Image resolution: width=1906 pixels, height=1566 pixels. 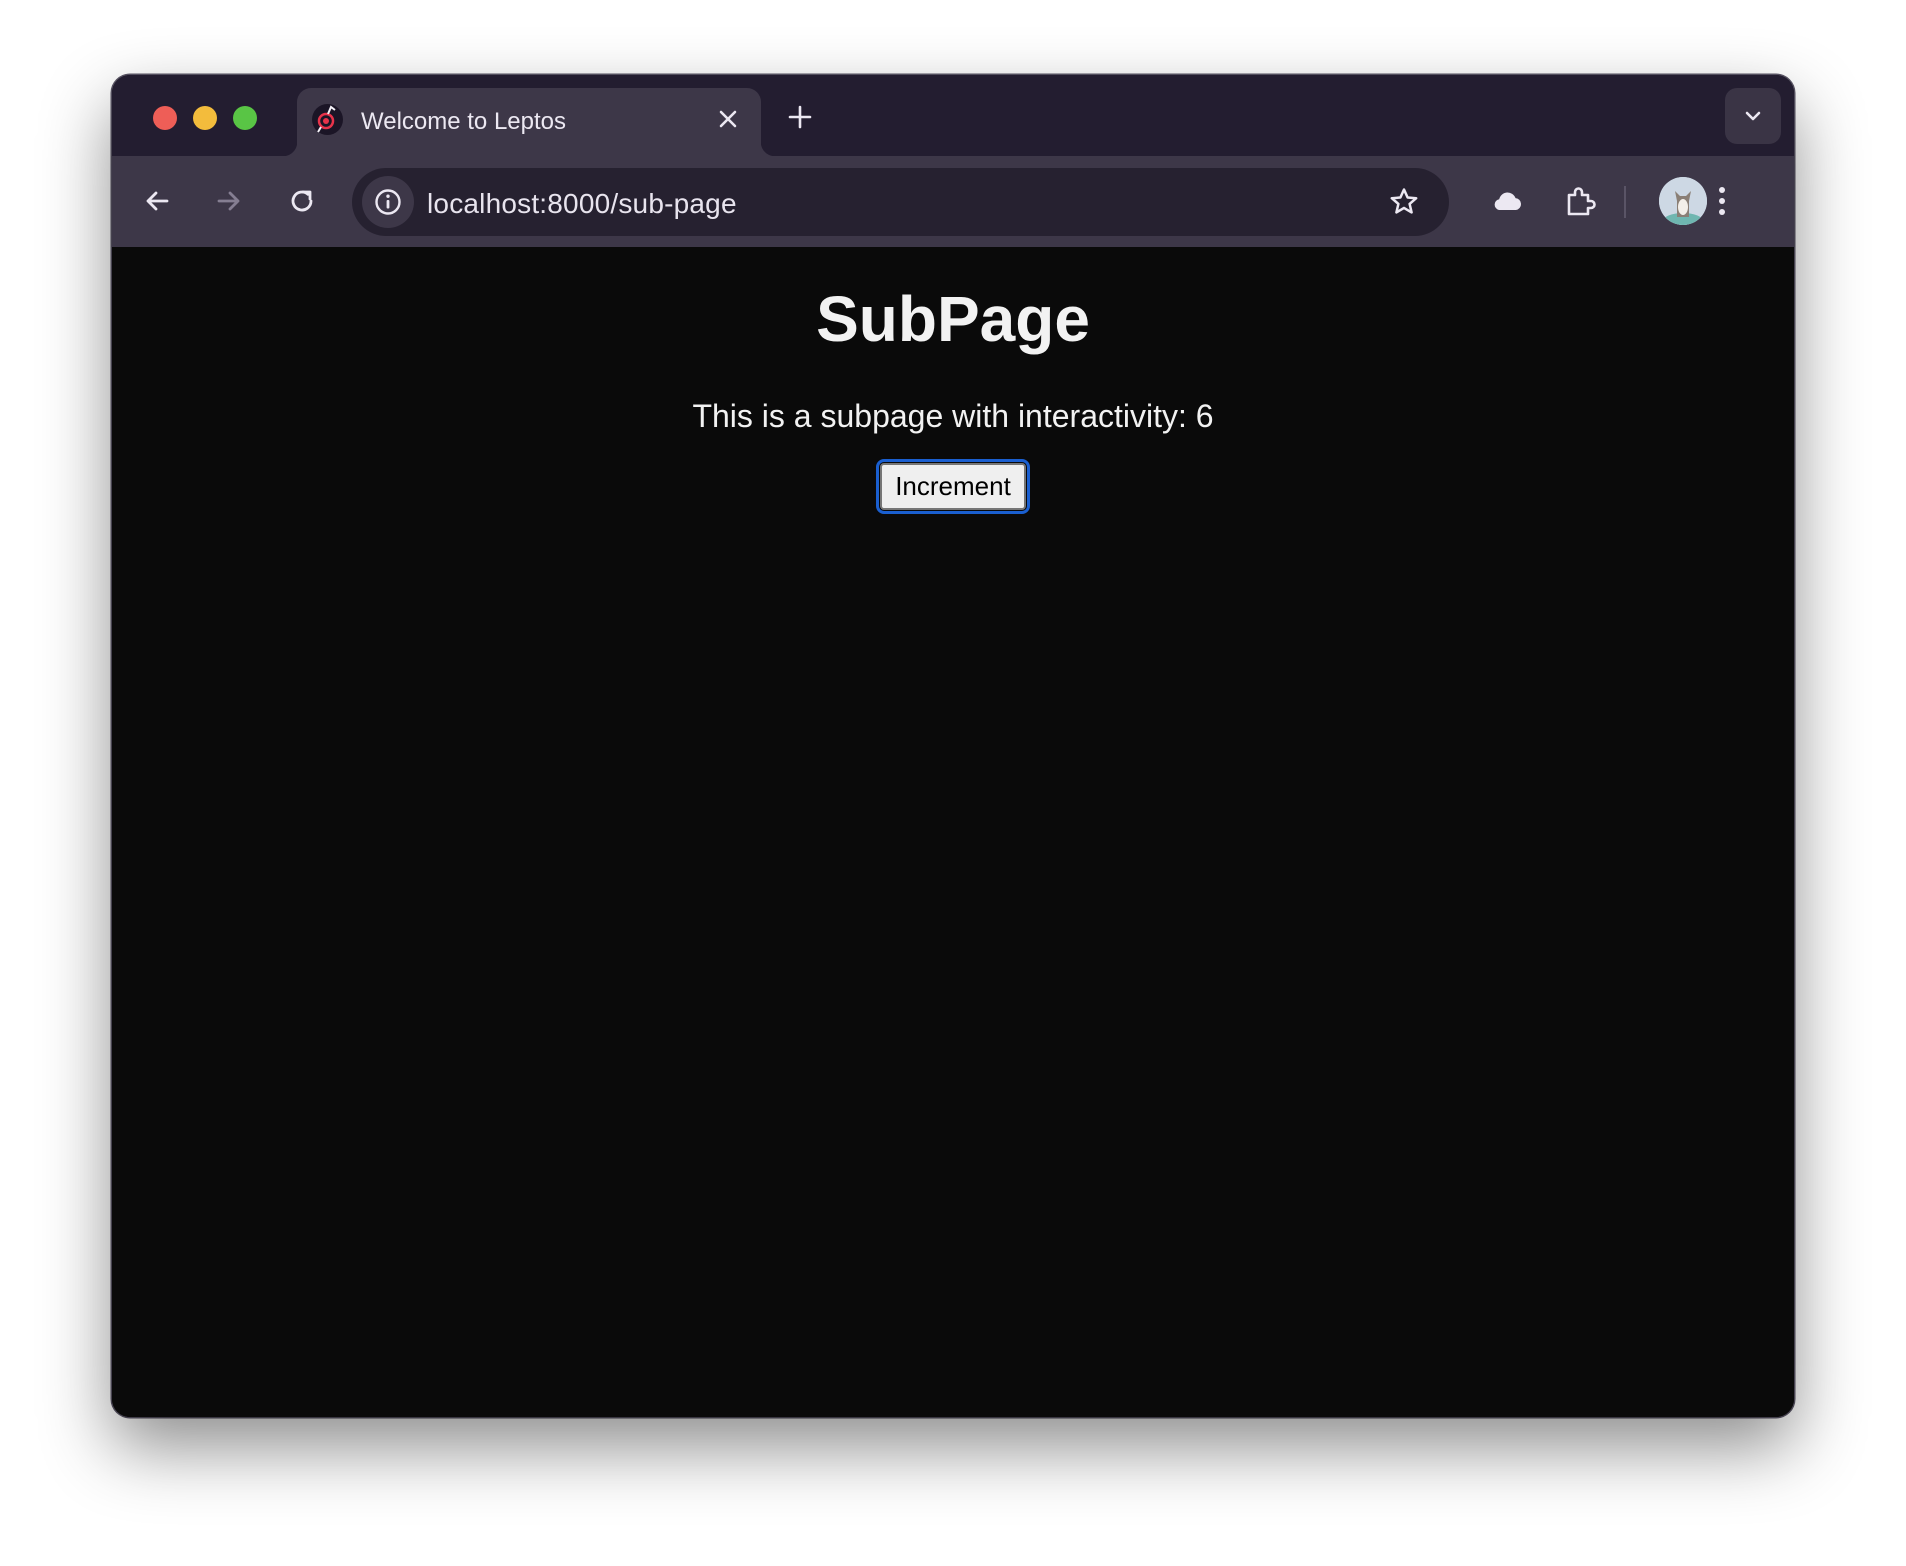 I want to click on page-title: SubPage, so click(x=953, y=319).